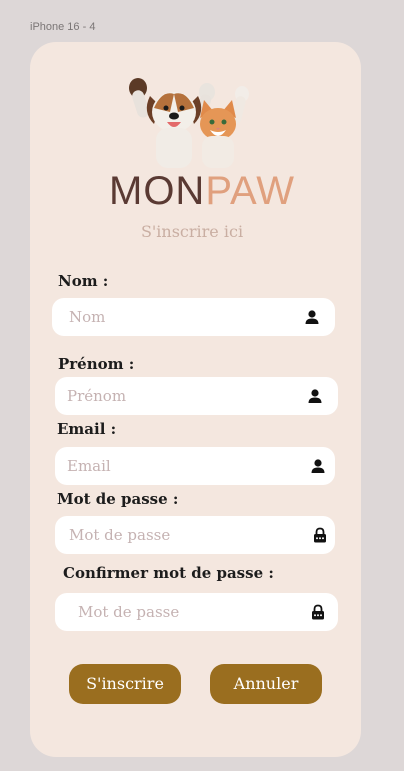 This screenshot has width=404, height=771. What do you see at coordinates (118, 499) in the screenshot?
I see `password-label: Mot de passe :` at bounding box center [118, 499].